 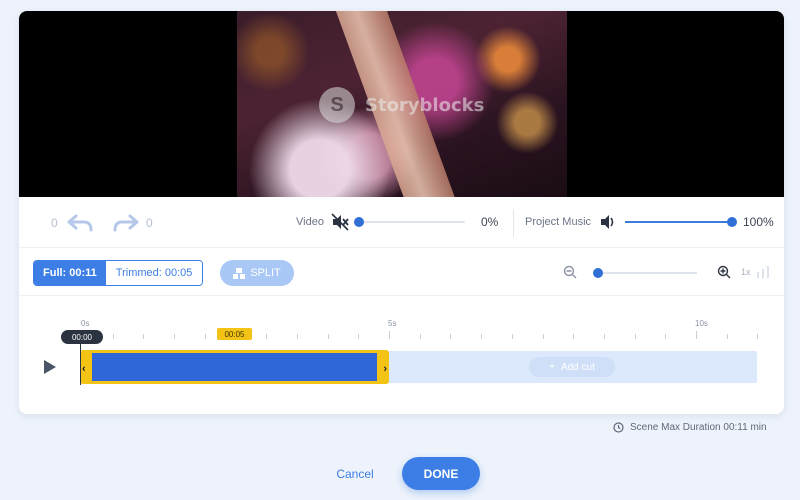 I want to click on watermark: S Storyblocks, so click(x=401, y=105).